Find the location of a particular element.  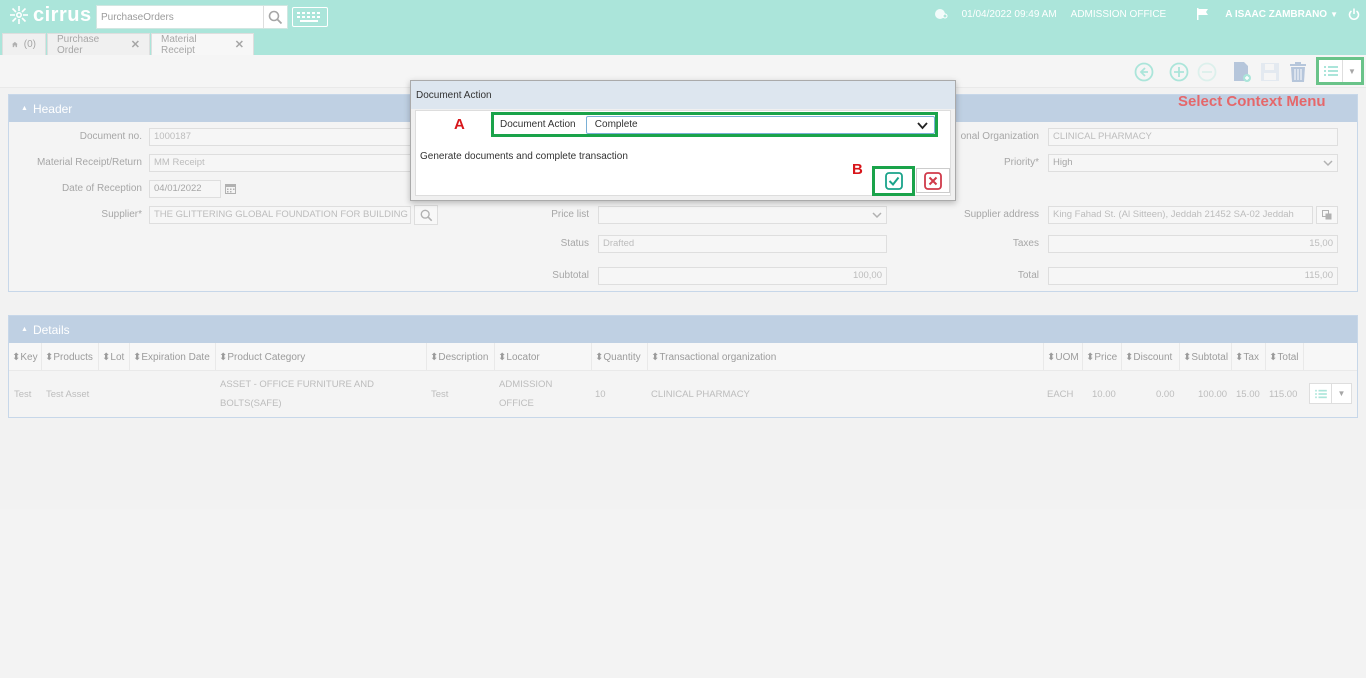

annotation-a: A is located at coordinates (459, 124).